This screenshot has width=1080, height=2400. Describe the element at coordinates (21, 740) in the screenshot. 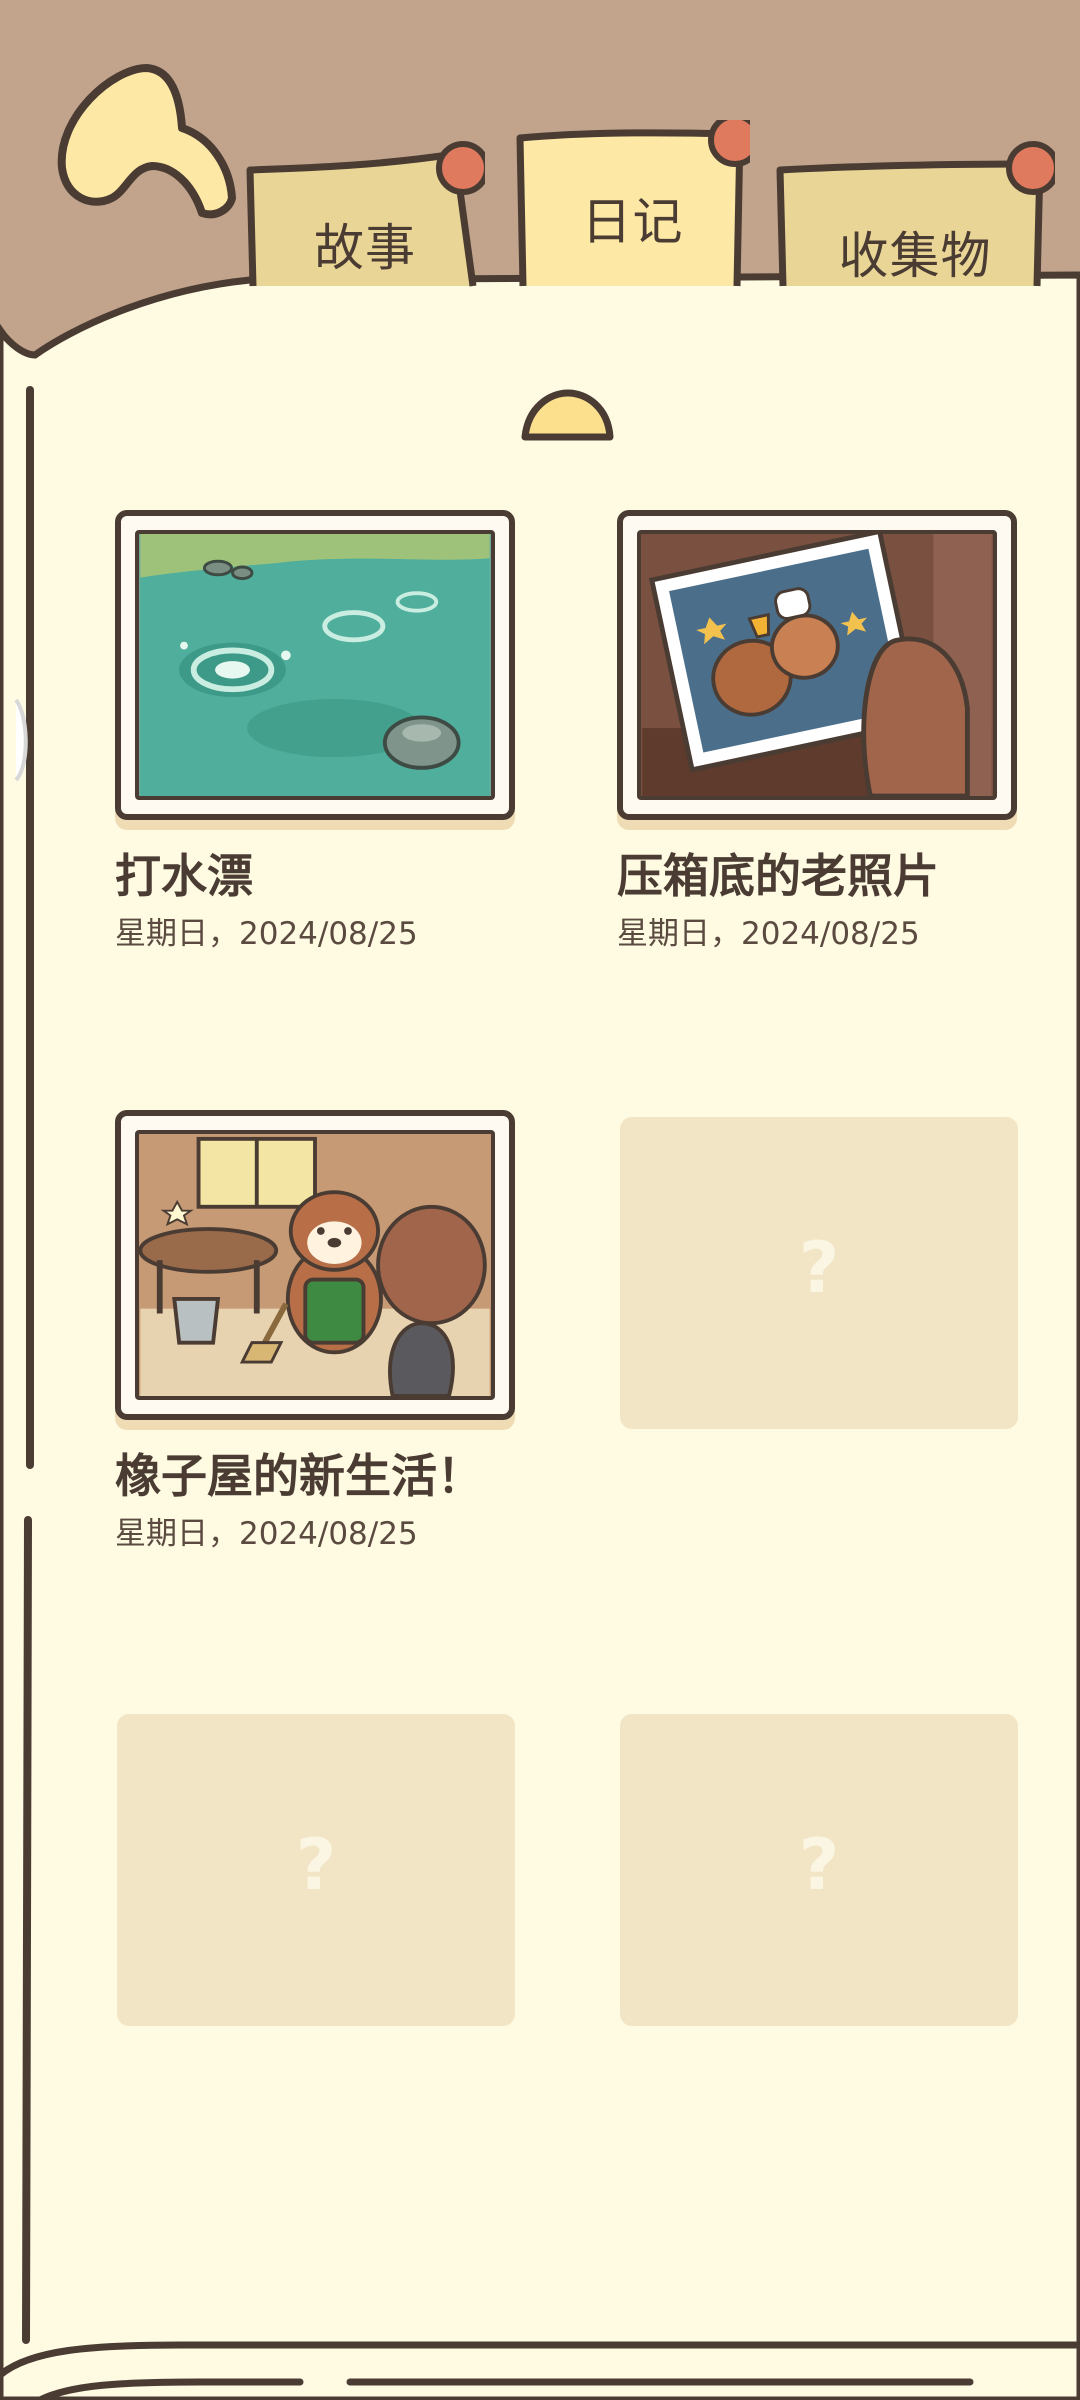

I see `side-page-tab` at that location.